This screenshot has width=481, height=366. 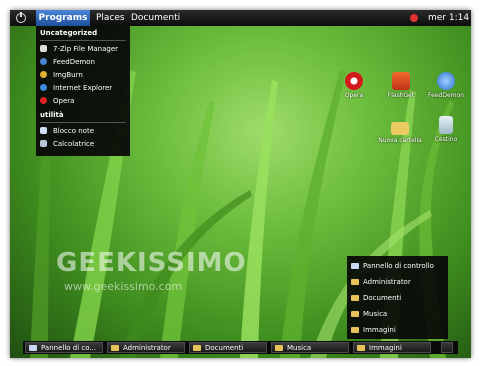 I want to click on taskbar-item-label: Musica, so click(x=299, y=348).